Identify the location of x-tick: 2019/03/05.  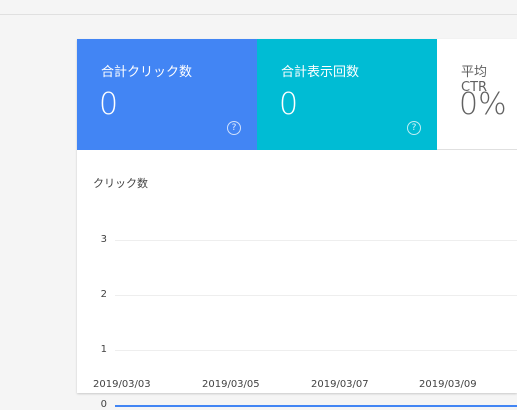
(231, 384).